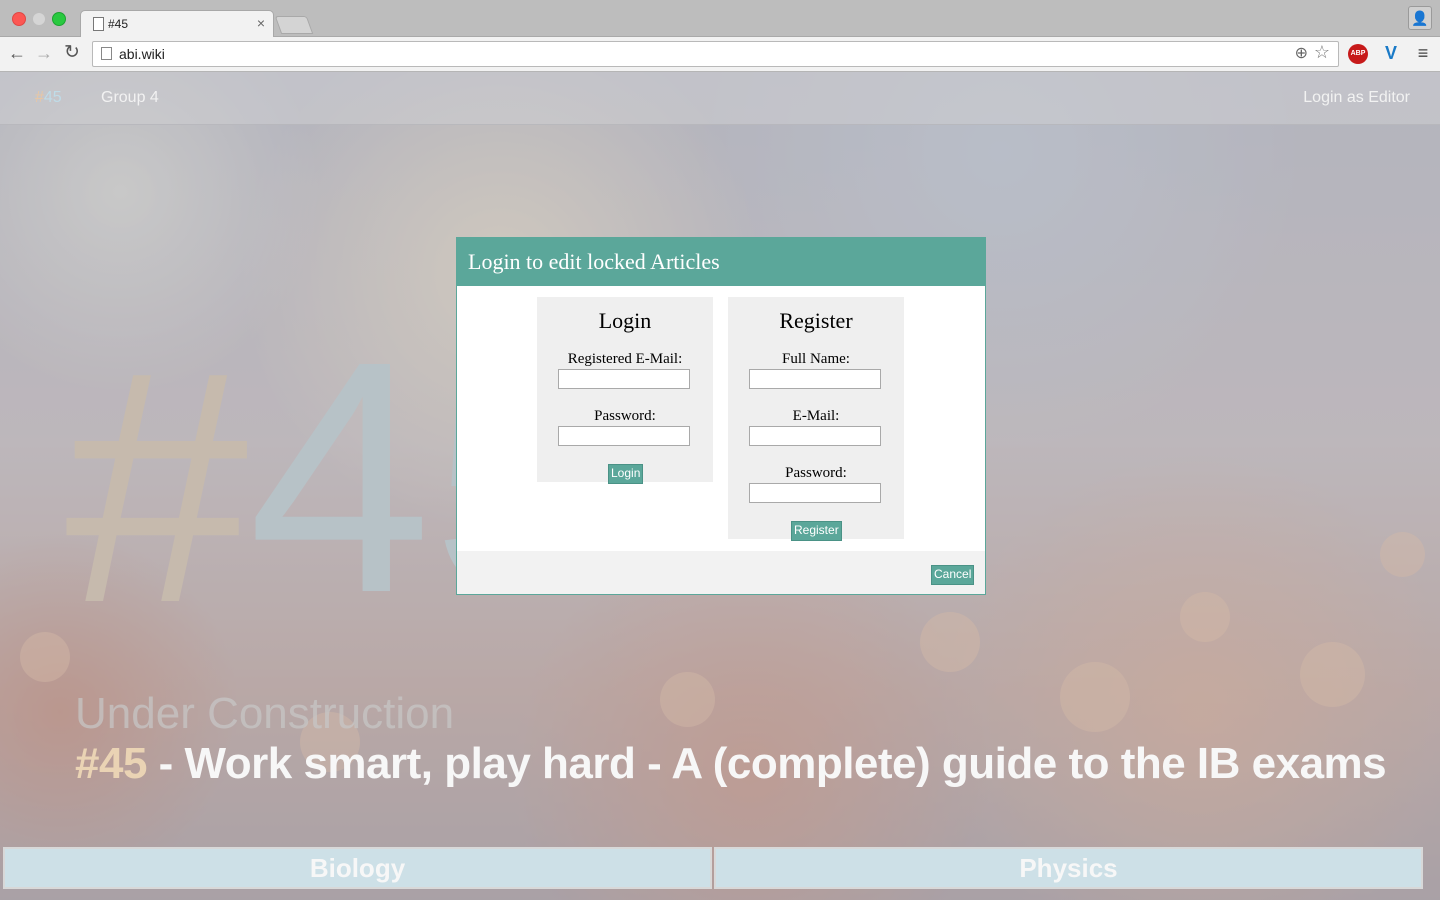 Image resolution: width=1440 pixels, height=900 pixels. What do you see at coordinates (816, 359) in the screenshot?
I see `register-name-label: Full Name:` at bounding box center [816, 359].